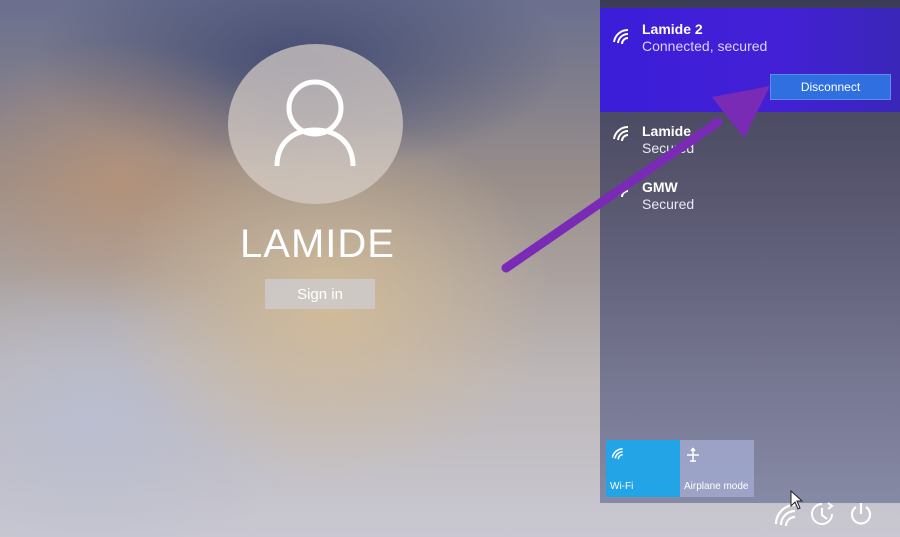 This screenshot has width=900, height=537. Describe the element at coordinates (750, 145) in the screenshot. I see `network-item: Lamide Secured` at that location.